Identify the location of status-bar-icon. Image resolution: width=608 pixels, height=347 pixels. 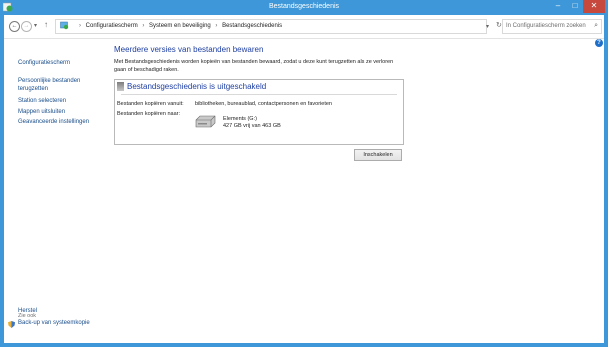
(120, 86).